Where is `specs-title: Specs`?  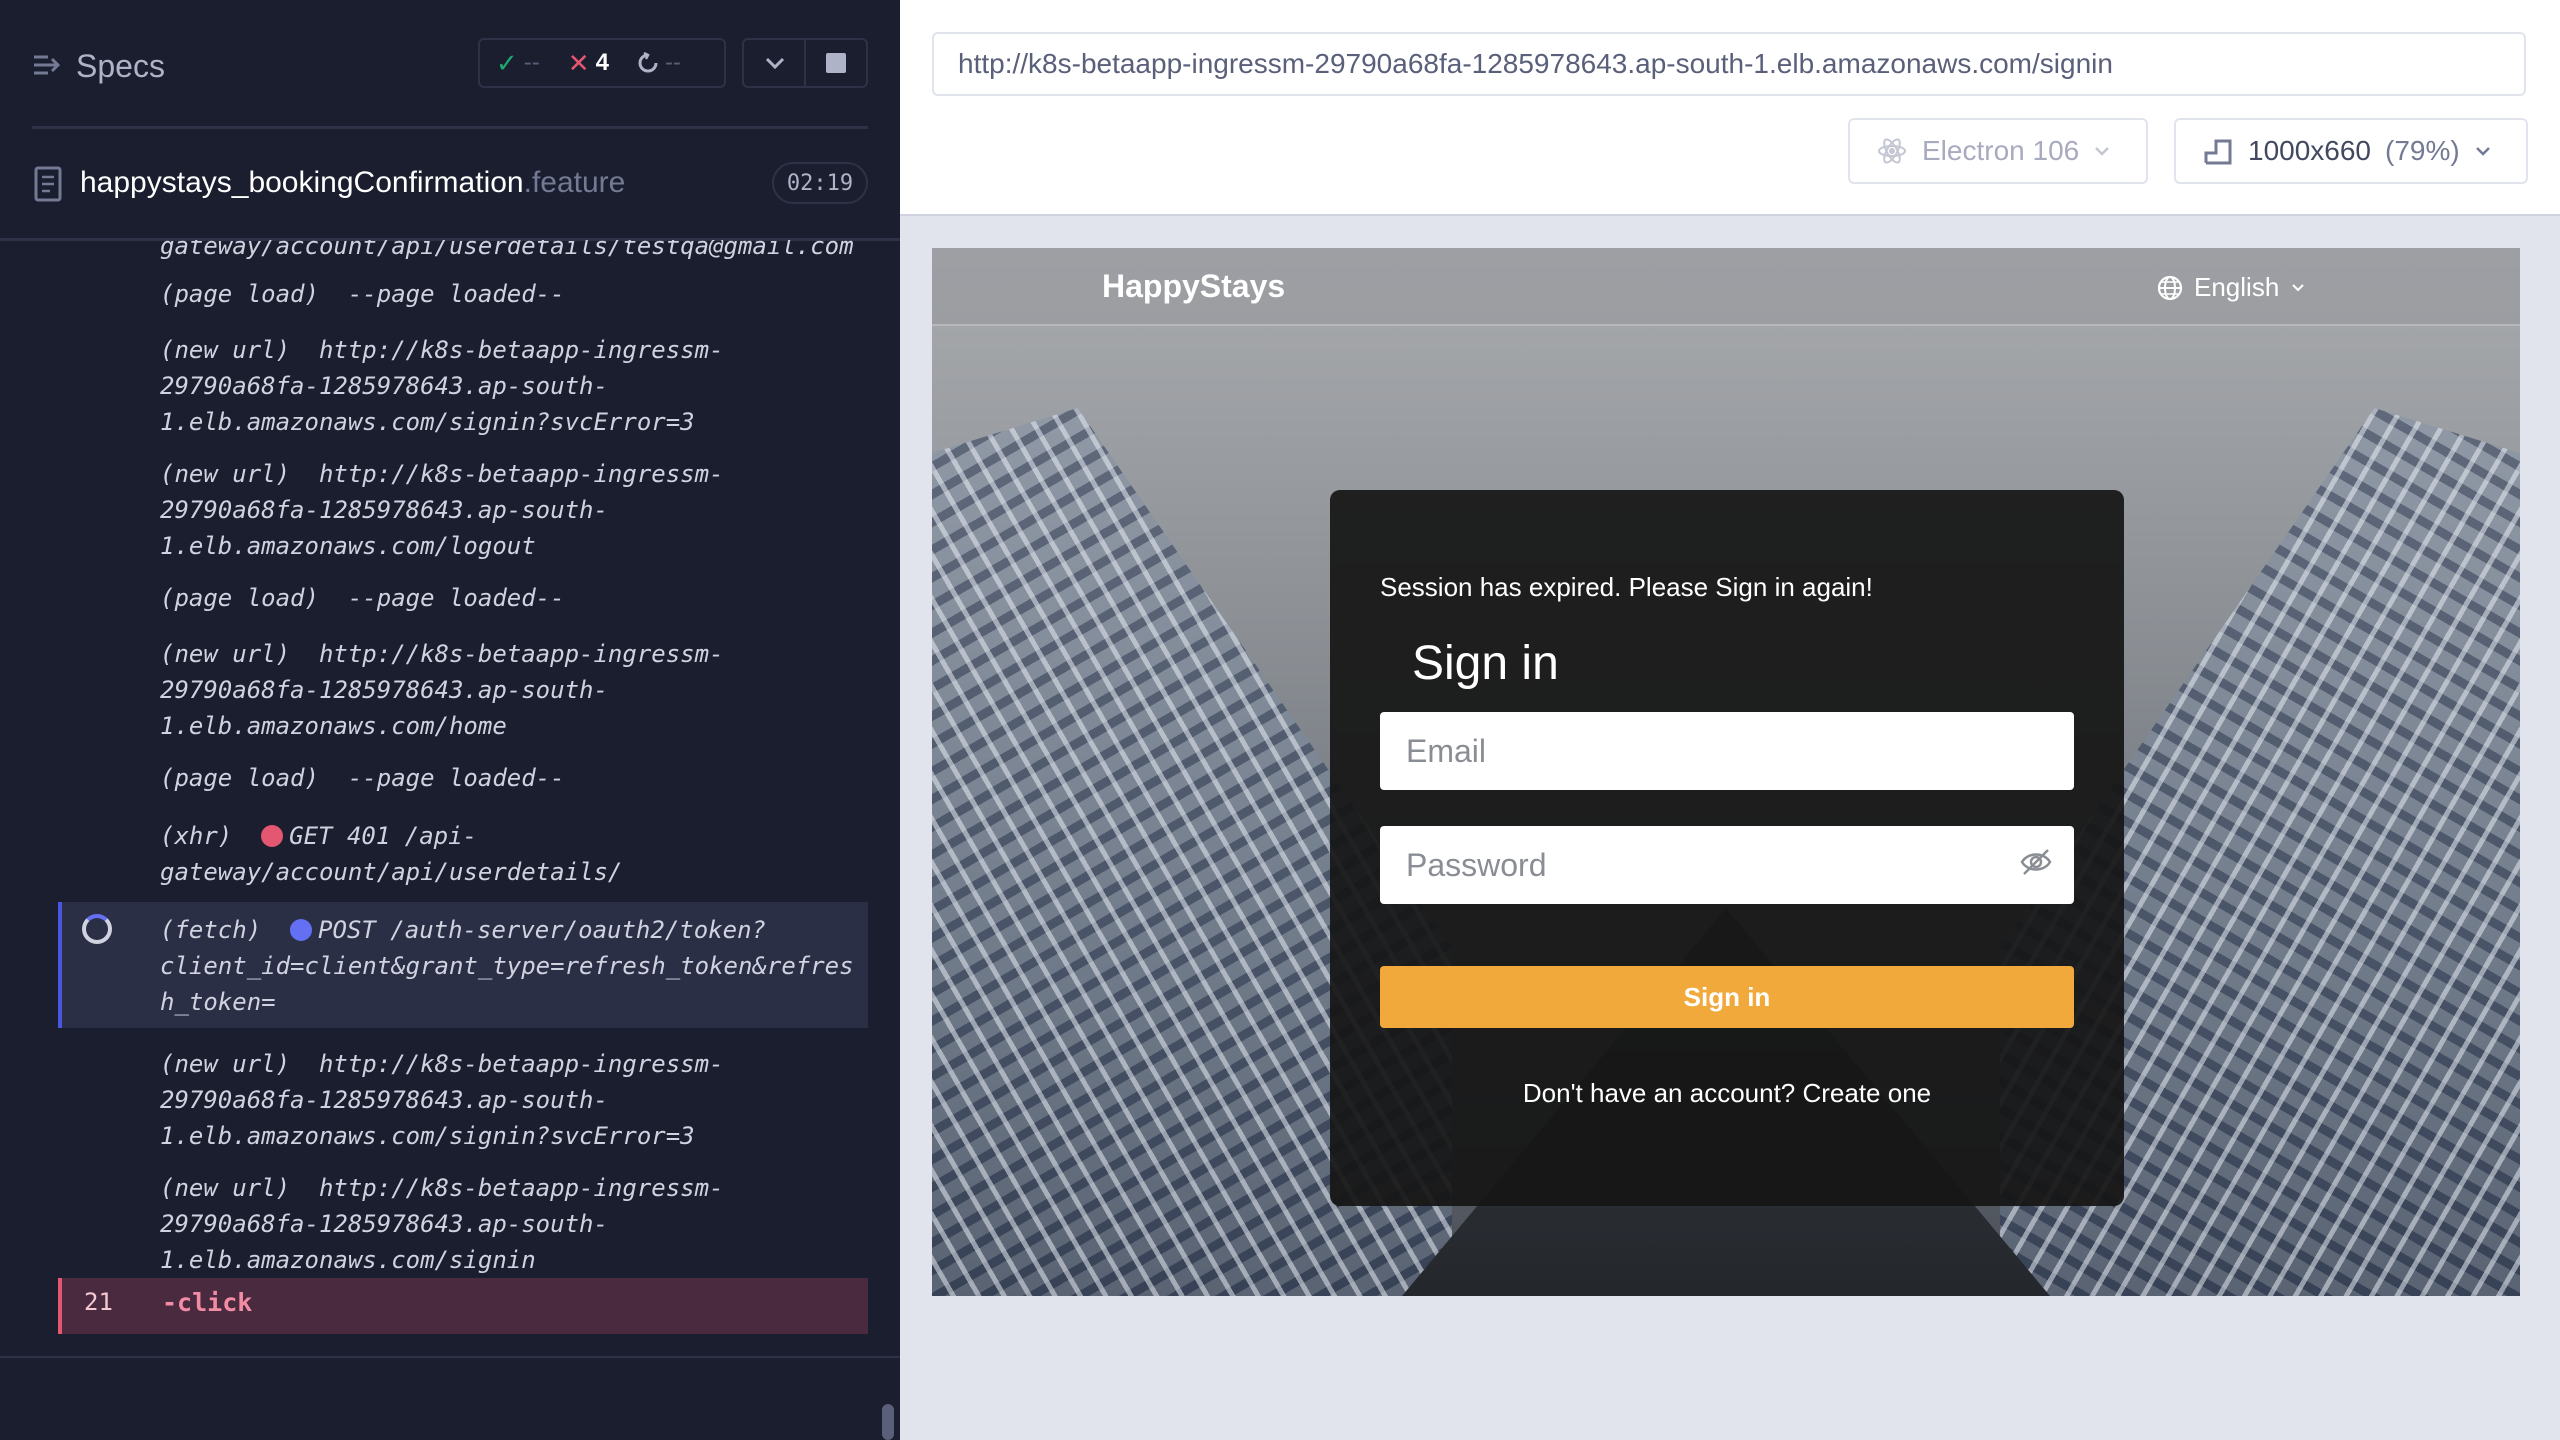
specs-title: Specs is located at coordinates (120, 66).